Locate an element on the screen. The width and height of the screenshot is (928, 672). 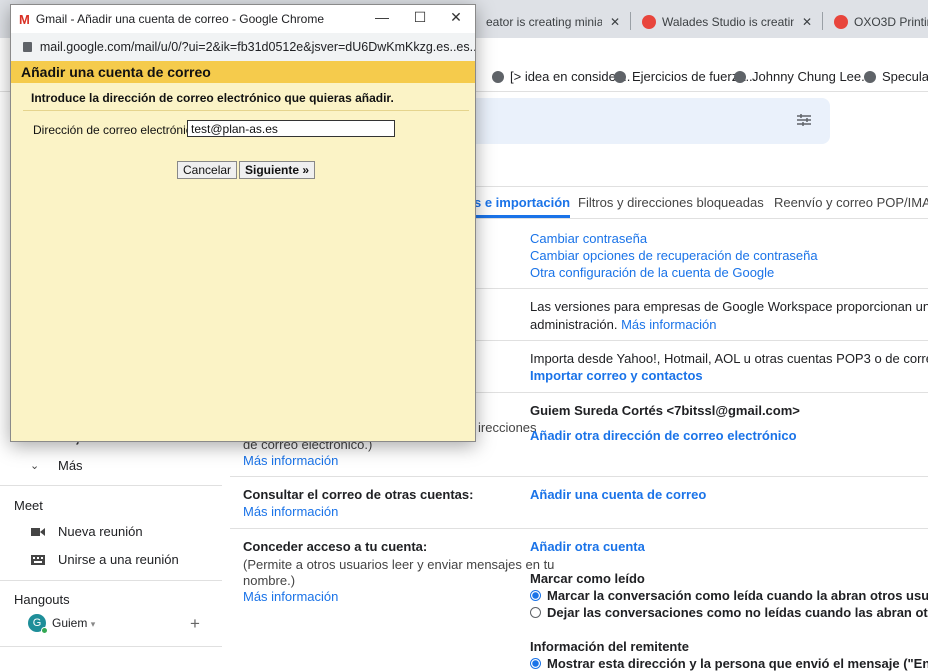
browser-tab-2: Walades Studio is creating mode ✕ is located at coordinates (727, 22).